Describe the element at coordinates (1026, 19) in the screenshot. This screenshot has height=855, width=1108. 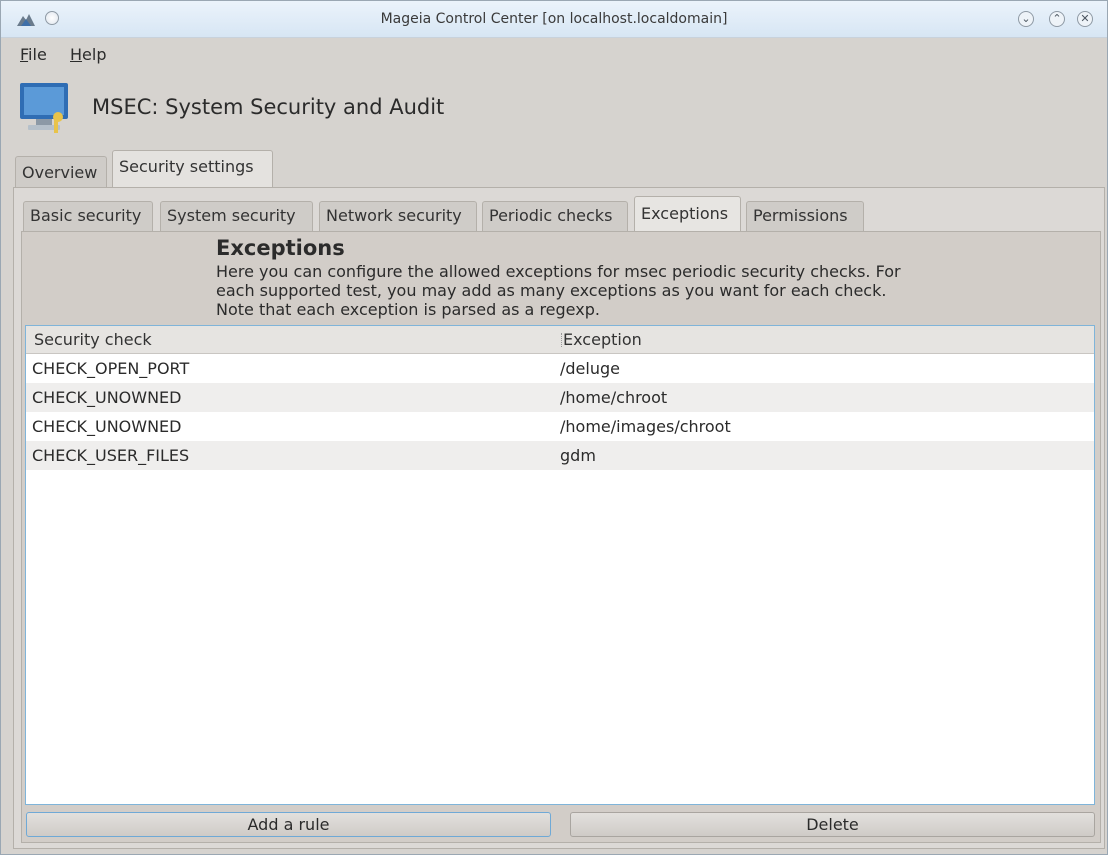
I see `minimize-button: ⌄` at that location.